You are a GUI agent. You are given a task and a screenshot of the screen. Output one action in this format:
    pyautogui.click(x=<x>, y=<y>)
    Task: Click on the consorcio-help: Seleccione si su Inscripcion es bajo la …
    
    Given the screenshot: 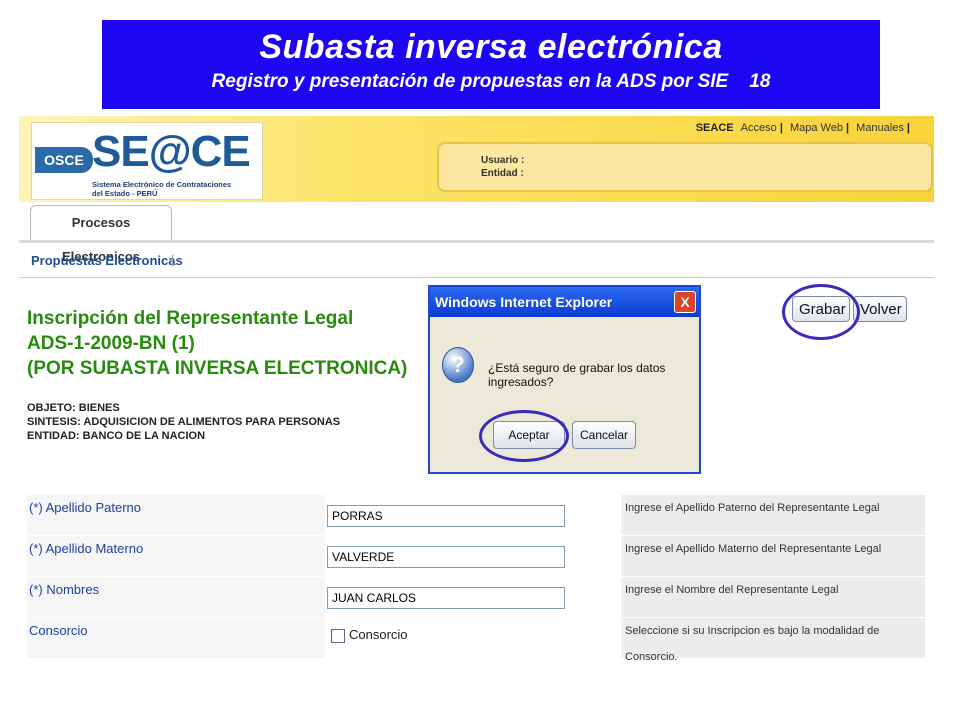 What is the action you would take?
    pyautogui.click(x=775, y=640)
    